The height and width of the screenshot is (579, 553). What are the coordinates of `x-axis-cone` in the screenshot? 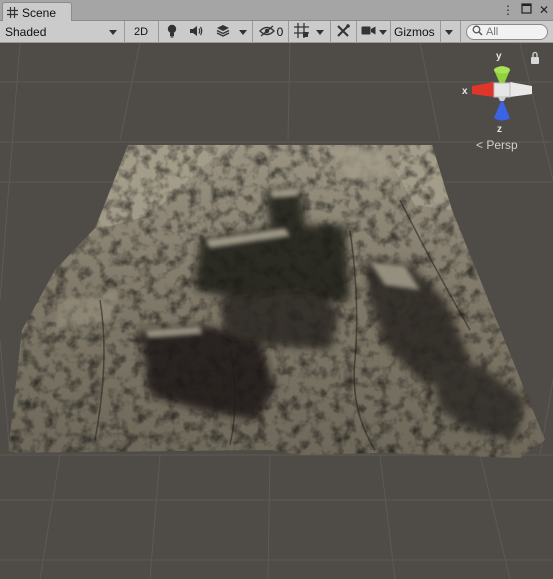 It's located at (483, 89).